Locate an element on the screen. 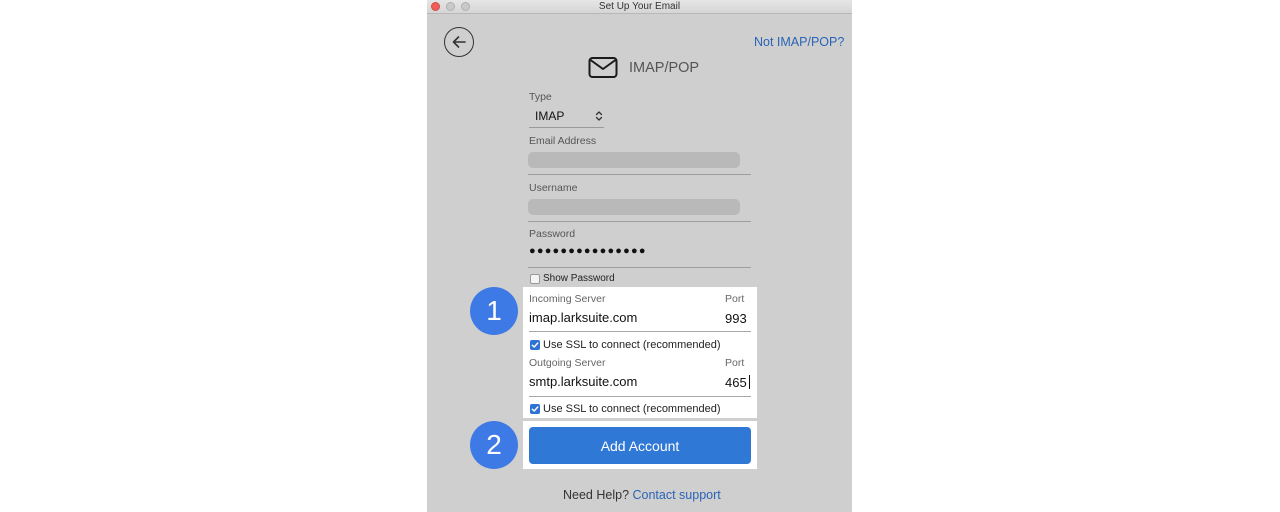  up-down-chevron-icon is located at coordinates (599, 116).